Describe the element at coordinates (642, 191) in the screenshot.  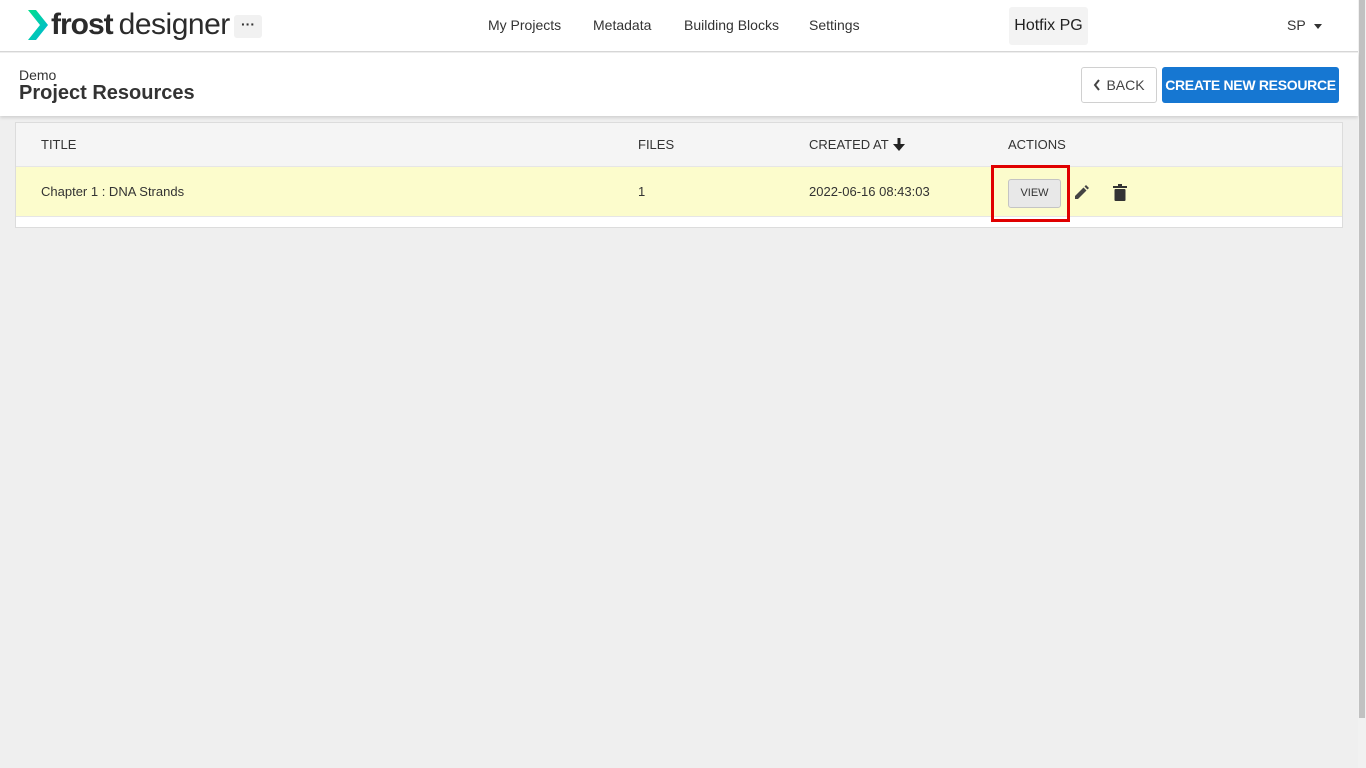
I see `cell-files: 1` at that location.